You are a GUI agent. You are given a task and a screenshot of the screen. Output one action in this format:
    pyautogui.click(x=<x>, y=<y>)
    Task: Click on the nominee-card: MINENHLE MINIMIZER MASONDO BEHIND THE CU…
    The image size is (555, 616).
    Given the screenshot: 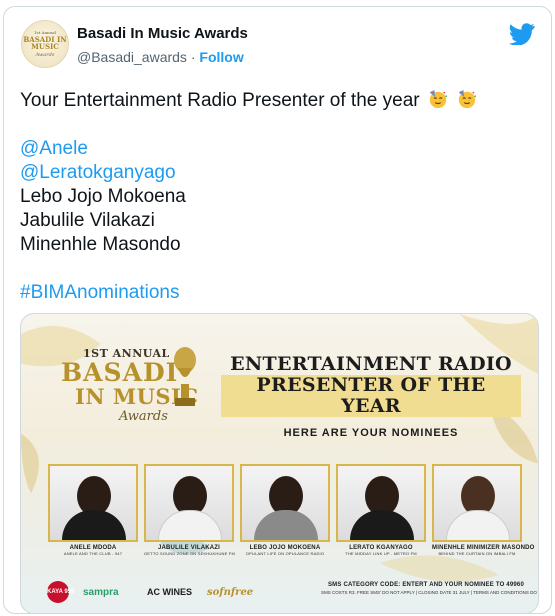 What is the action you would take?
    pyautogui.click(x=483, y=510)
    